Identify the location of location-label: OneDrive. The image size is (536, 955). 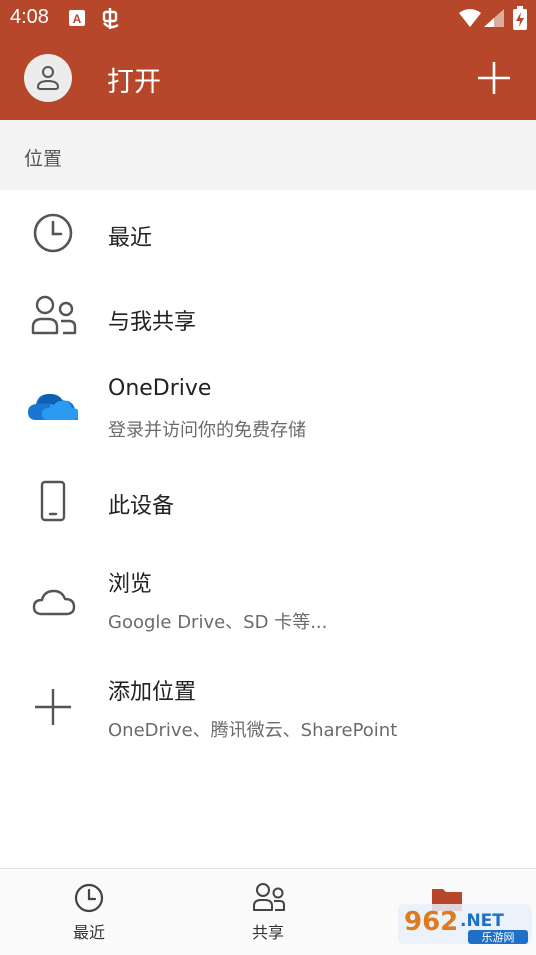
(160, 388).